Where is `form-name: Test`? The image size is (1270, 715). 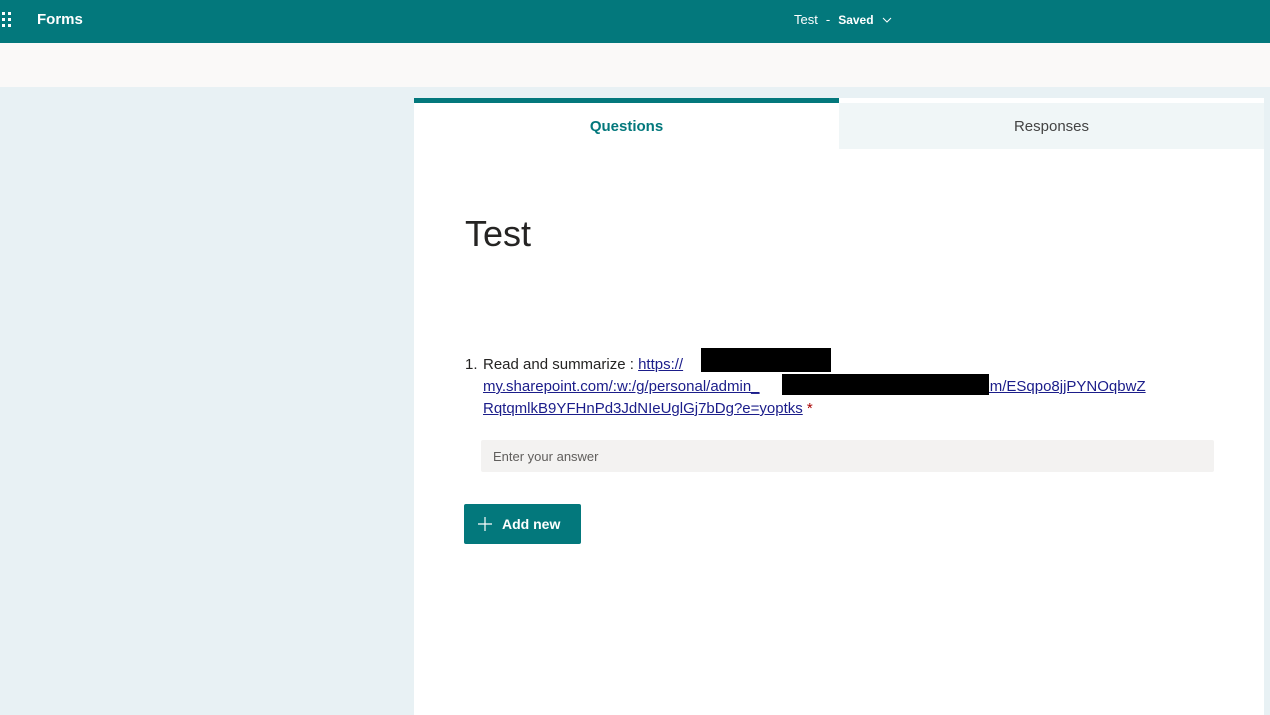
form-name: Test is located at coordinates (806, 19).